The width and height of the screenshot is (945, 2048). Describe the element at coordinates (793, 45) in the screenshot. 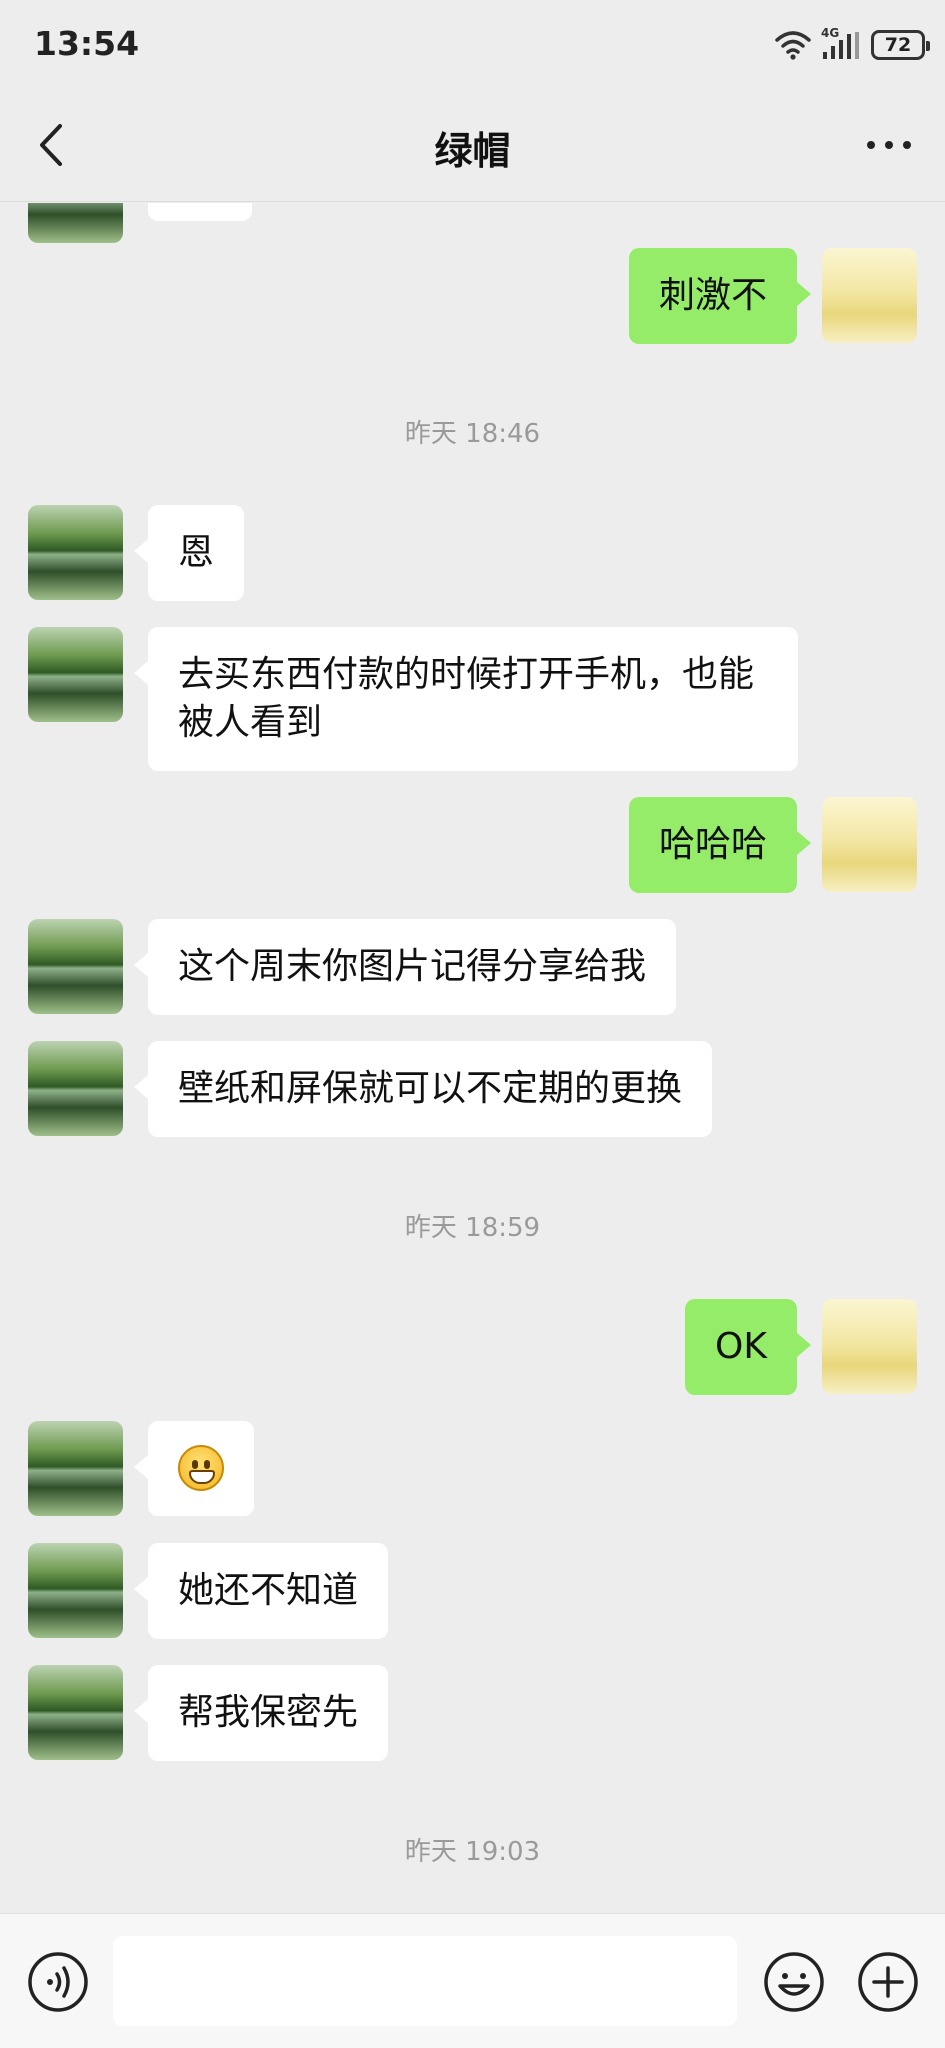

I see `wifi-icon` at that location.